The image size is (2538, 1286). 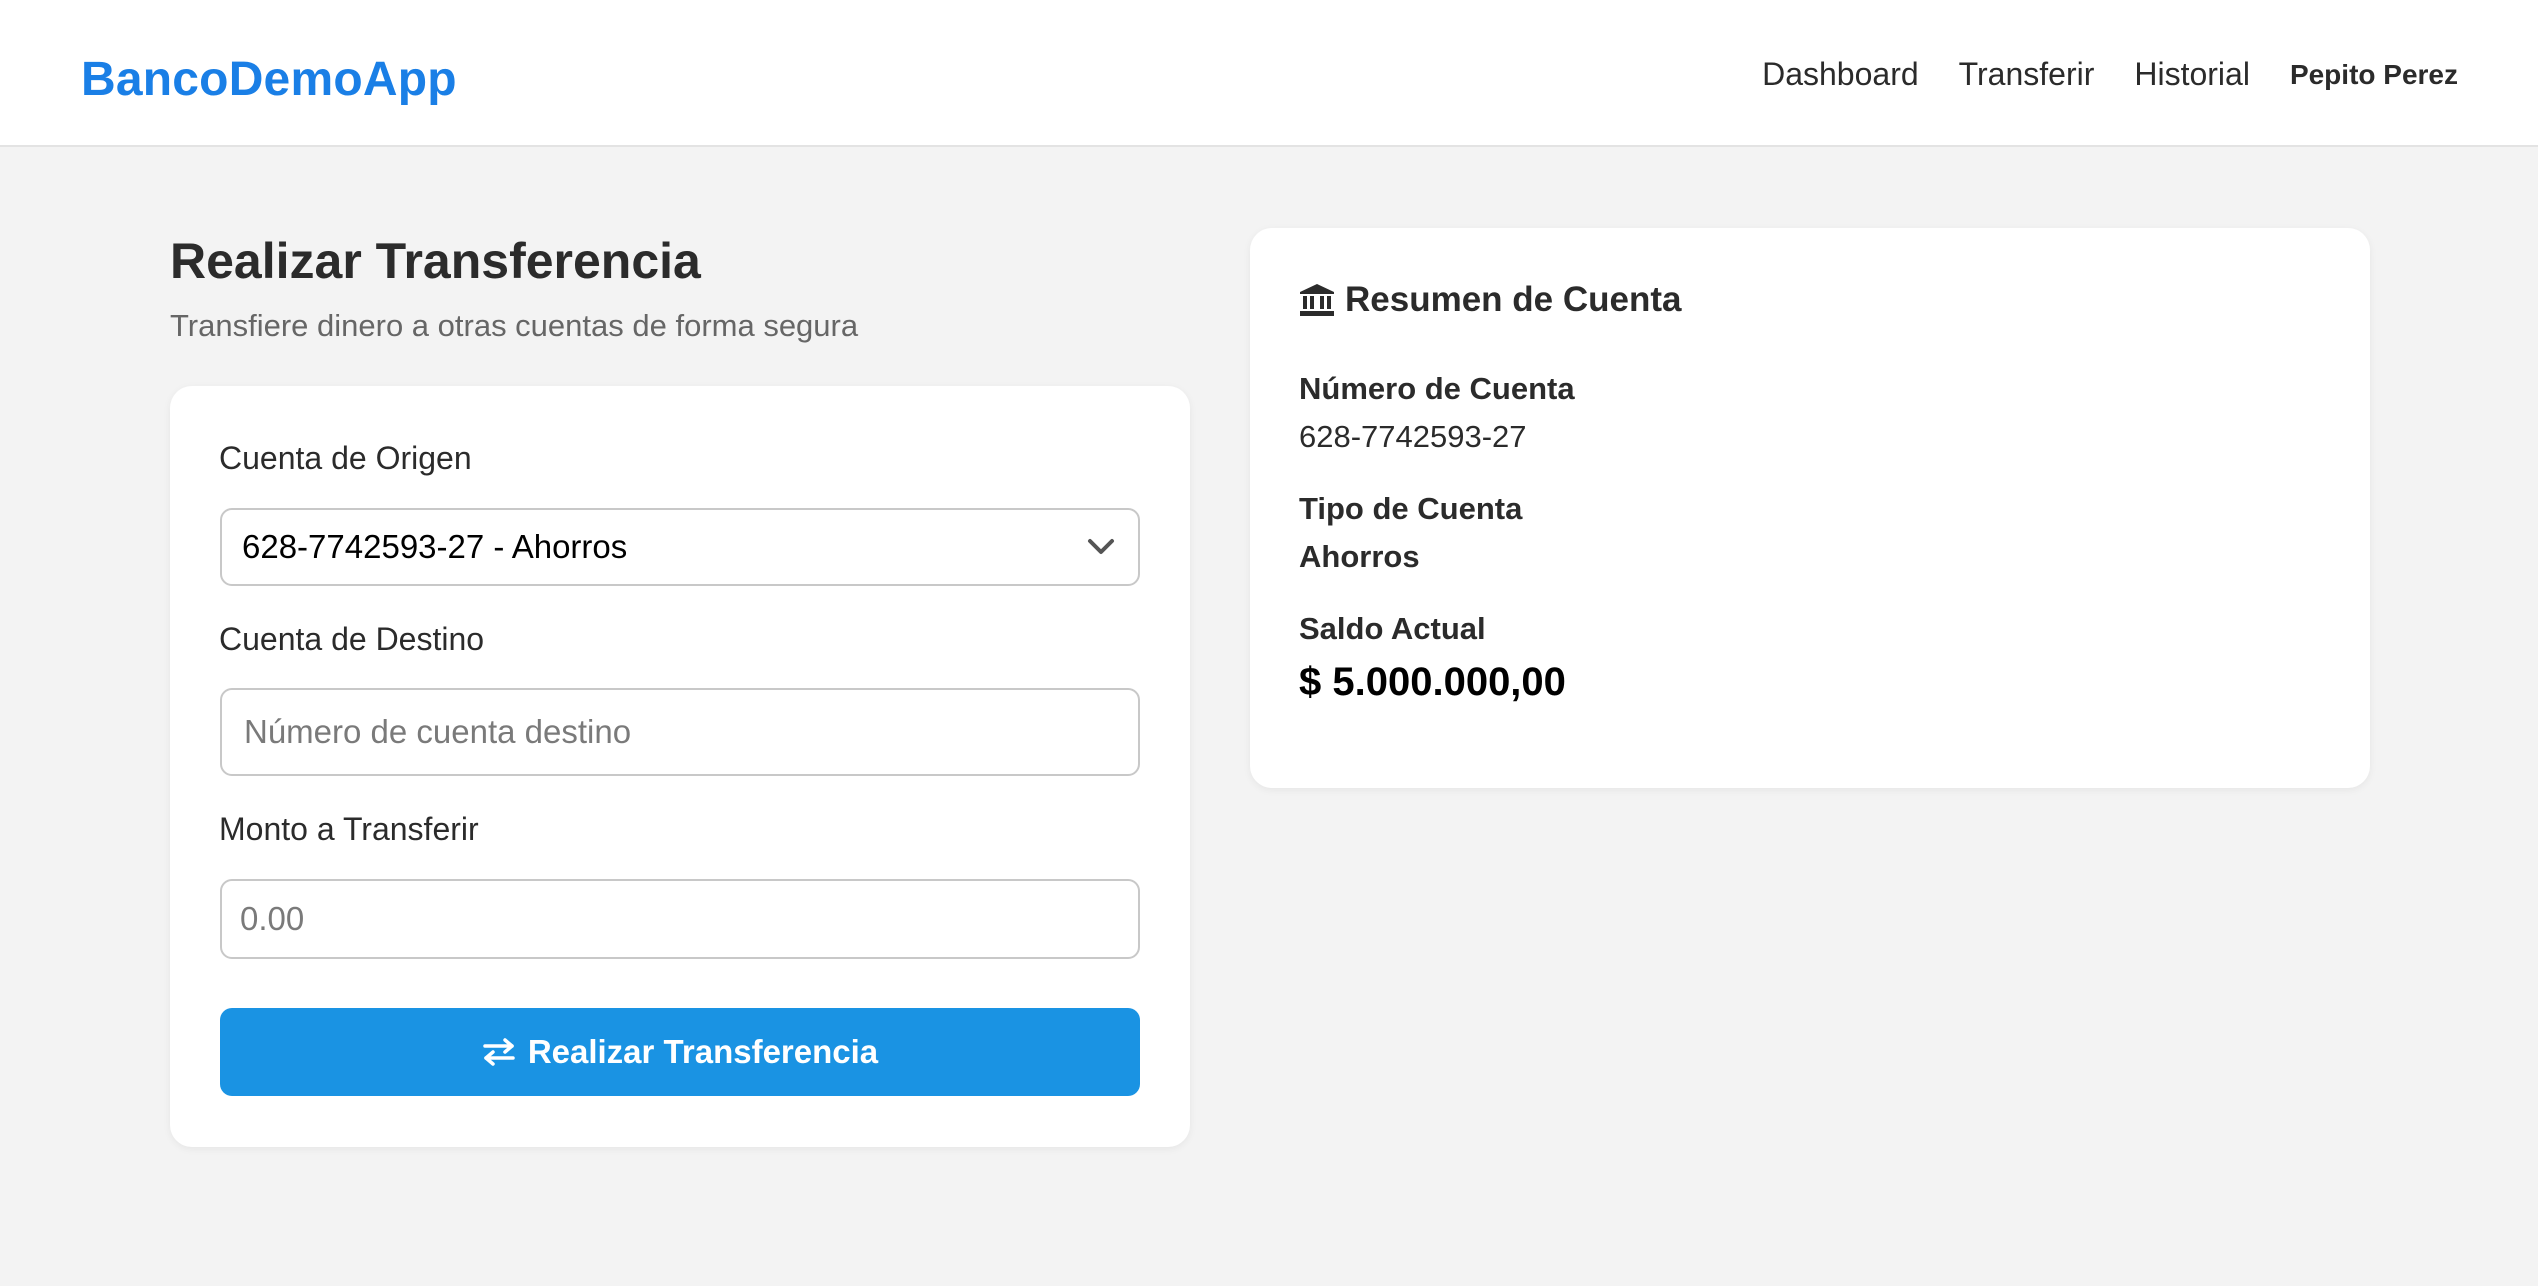 I want to click on page-title: Realizar Transferencia, so click(x=435, y=261).